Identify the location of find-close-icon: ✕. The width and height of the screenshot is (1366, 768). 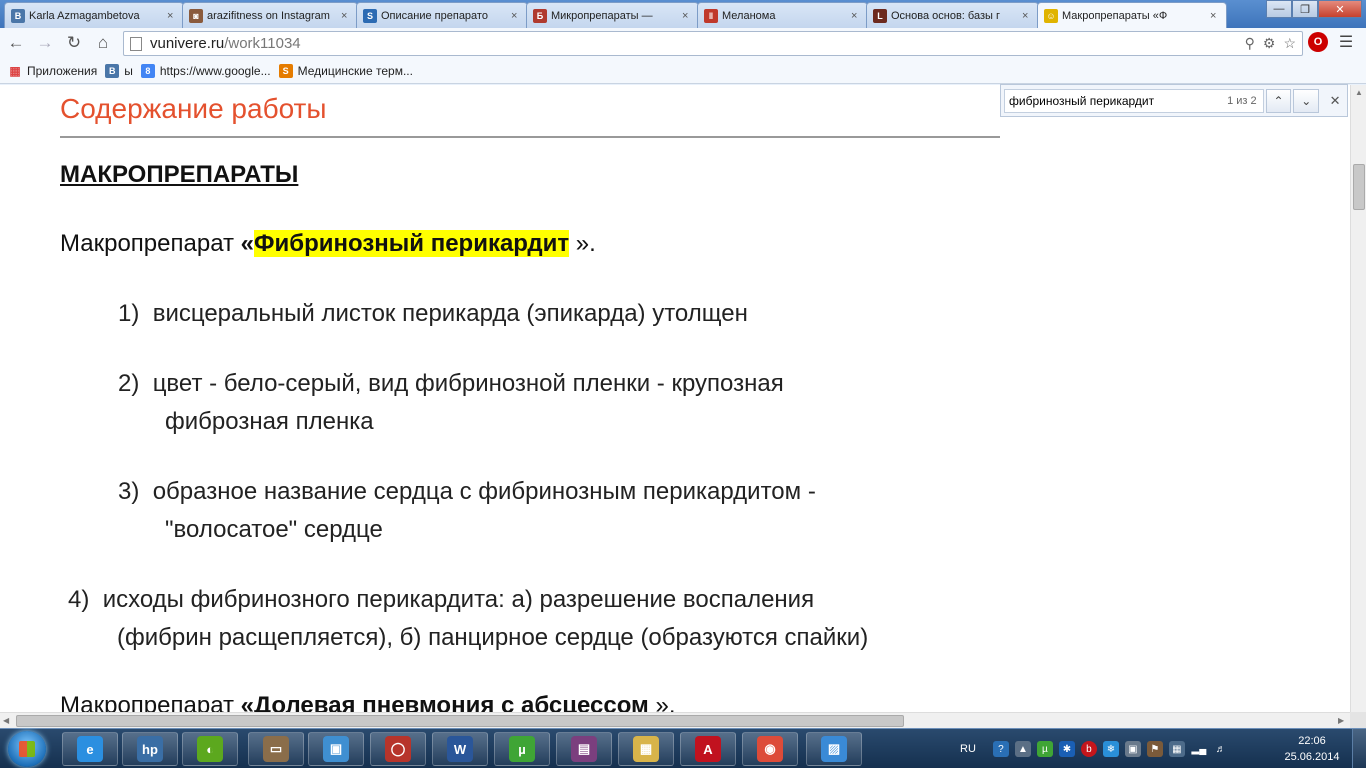
(1335, 101).